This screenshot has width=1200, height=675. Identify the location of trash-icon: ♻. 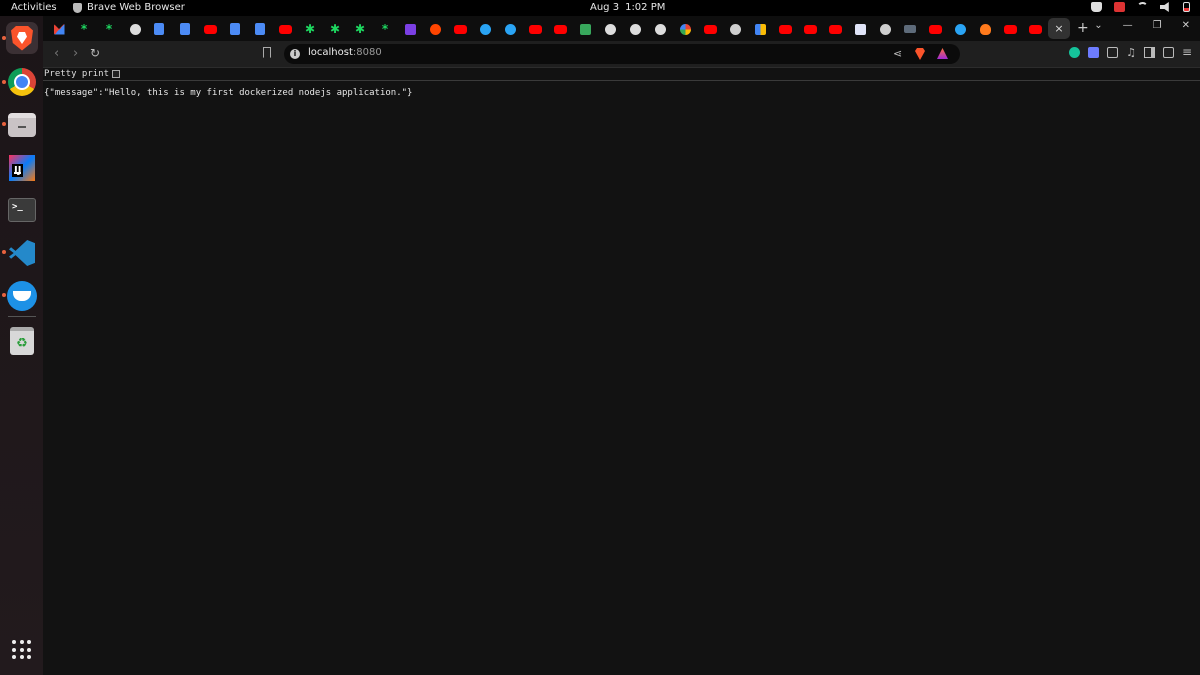
(22, 341).